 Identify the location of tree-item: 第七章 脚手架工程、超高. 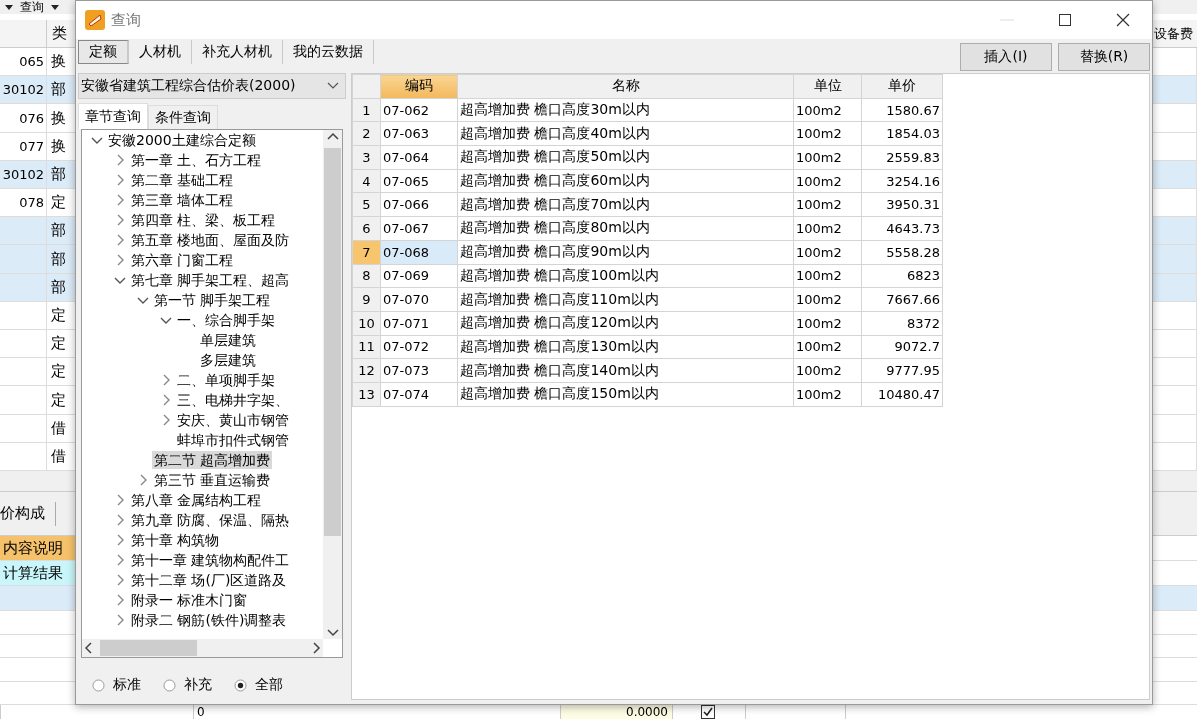
(210, 280).